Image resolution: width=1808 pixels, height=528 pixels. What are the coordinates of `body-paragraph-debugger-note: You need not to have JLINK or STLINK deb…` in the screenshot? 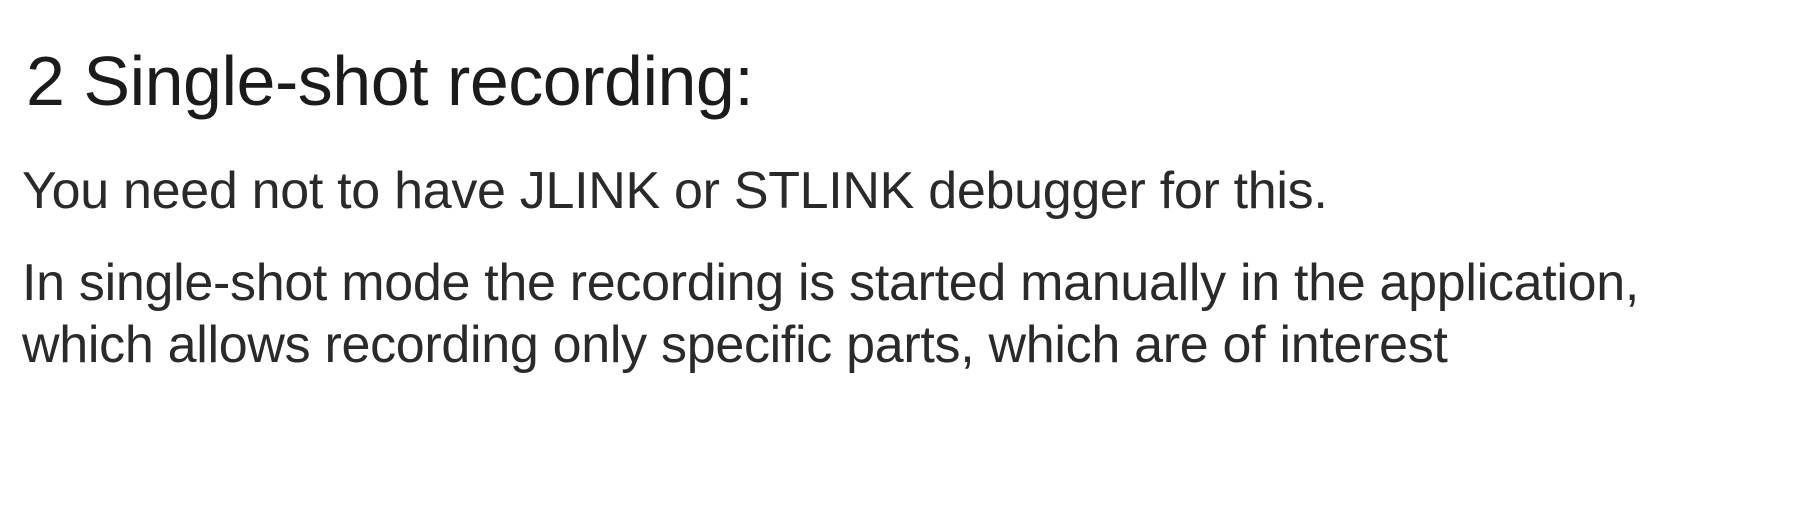 It's located at (675, 191).